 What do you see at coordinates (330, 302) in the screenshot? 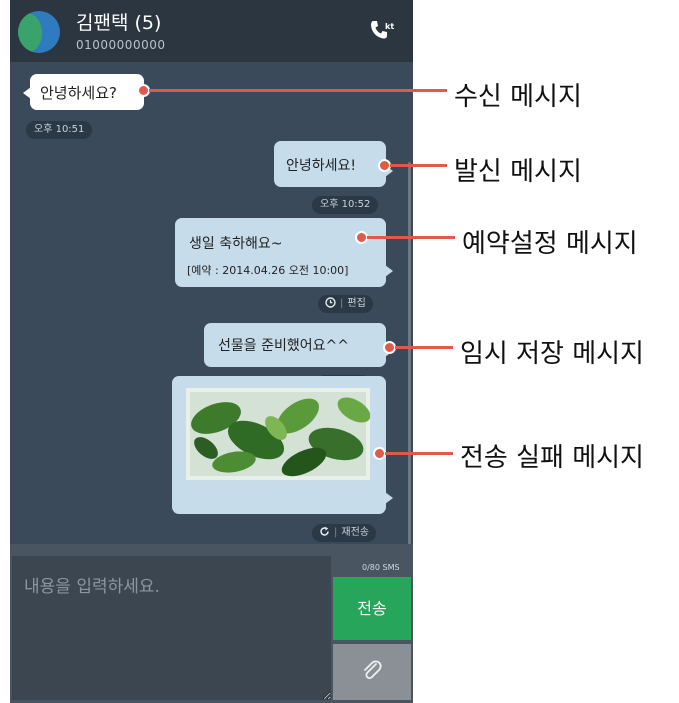
I see `clock-icon` at bounding box center [330, 302].